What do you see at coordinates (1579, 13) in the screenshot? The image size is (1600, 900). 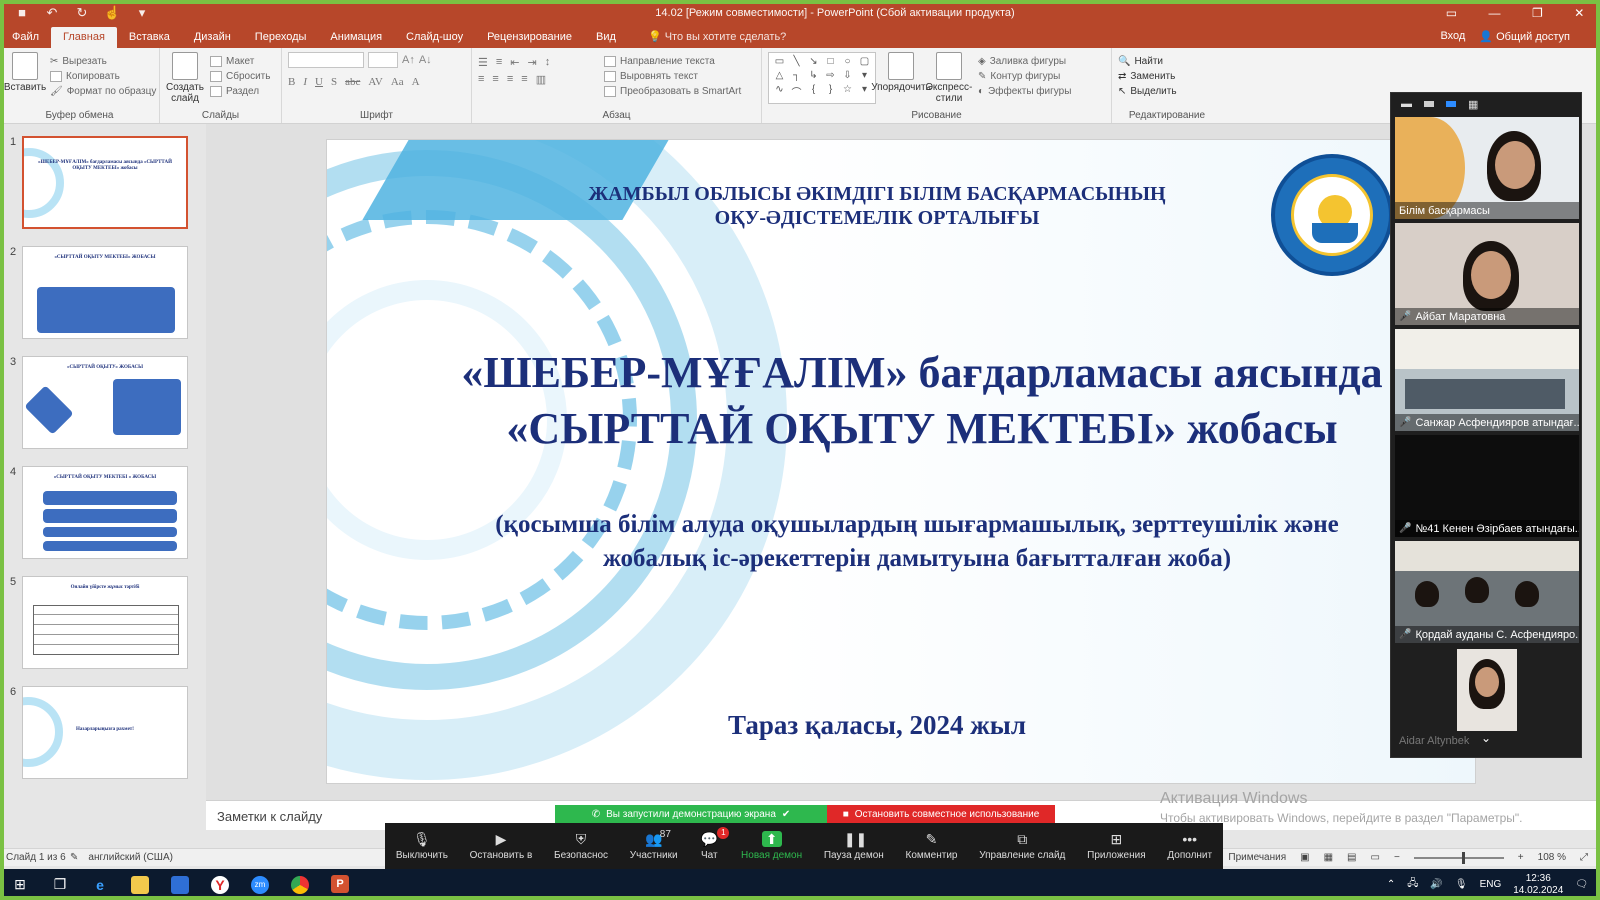 I see `close-icon: ✕` at bounding box center [1579, 13].